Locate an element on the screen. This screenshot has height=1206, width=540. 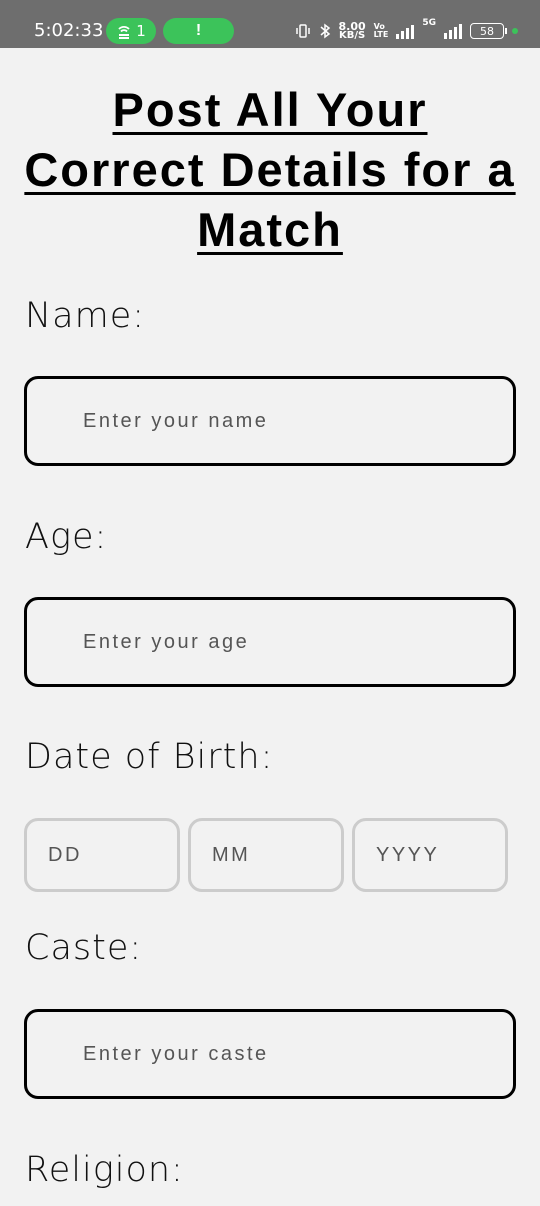
status-time: 5:02:33 is located at coordinates (69, 30).